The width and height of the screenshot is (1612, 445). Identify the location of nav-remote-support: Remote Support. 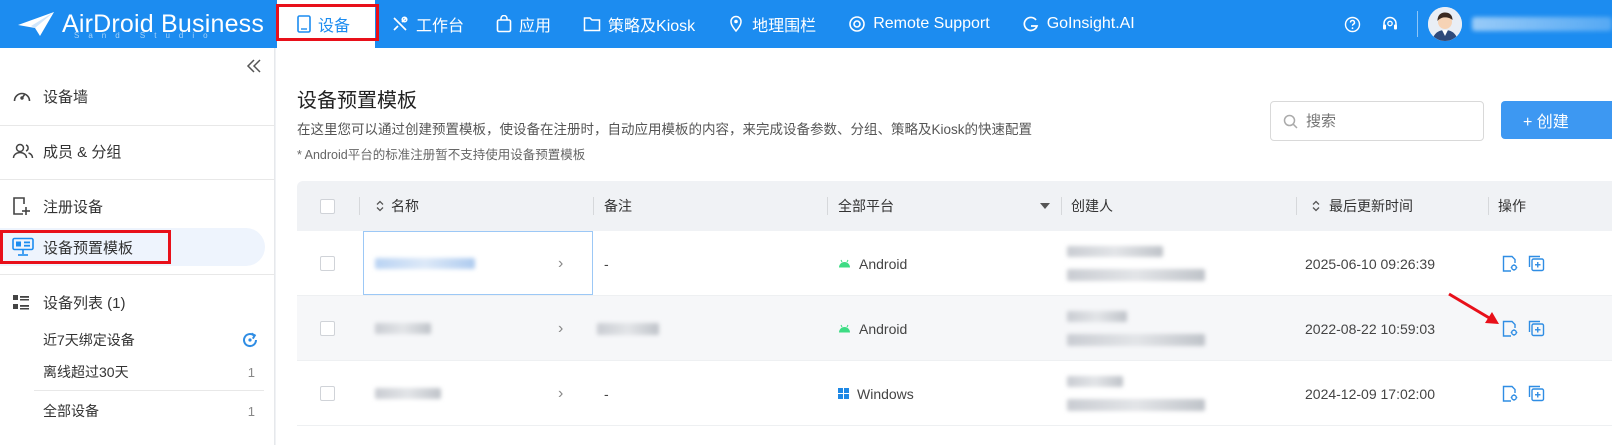
(919, 24).